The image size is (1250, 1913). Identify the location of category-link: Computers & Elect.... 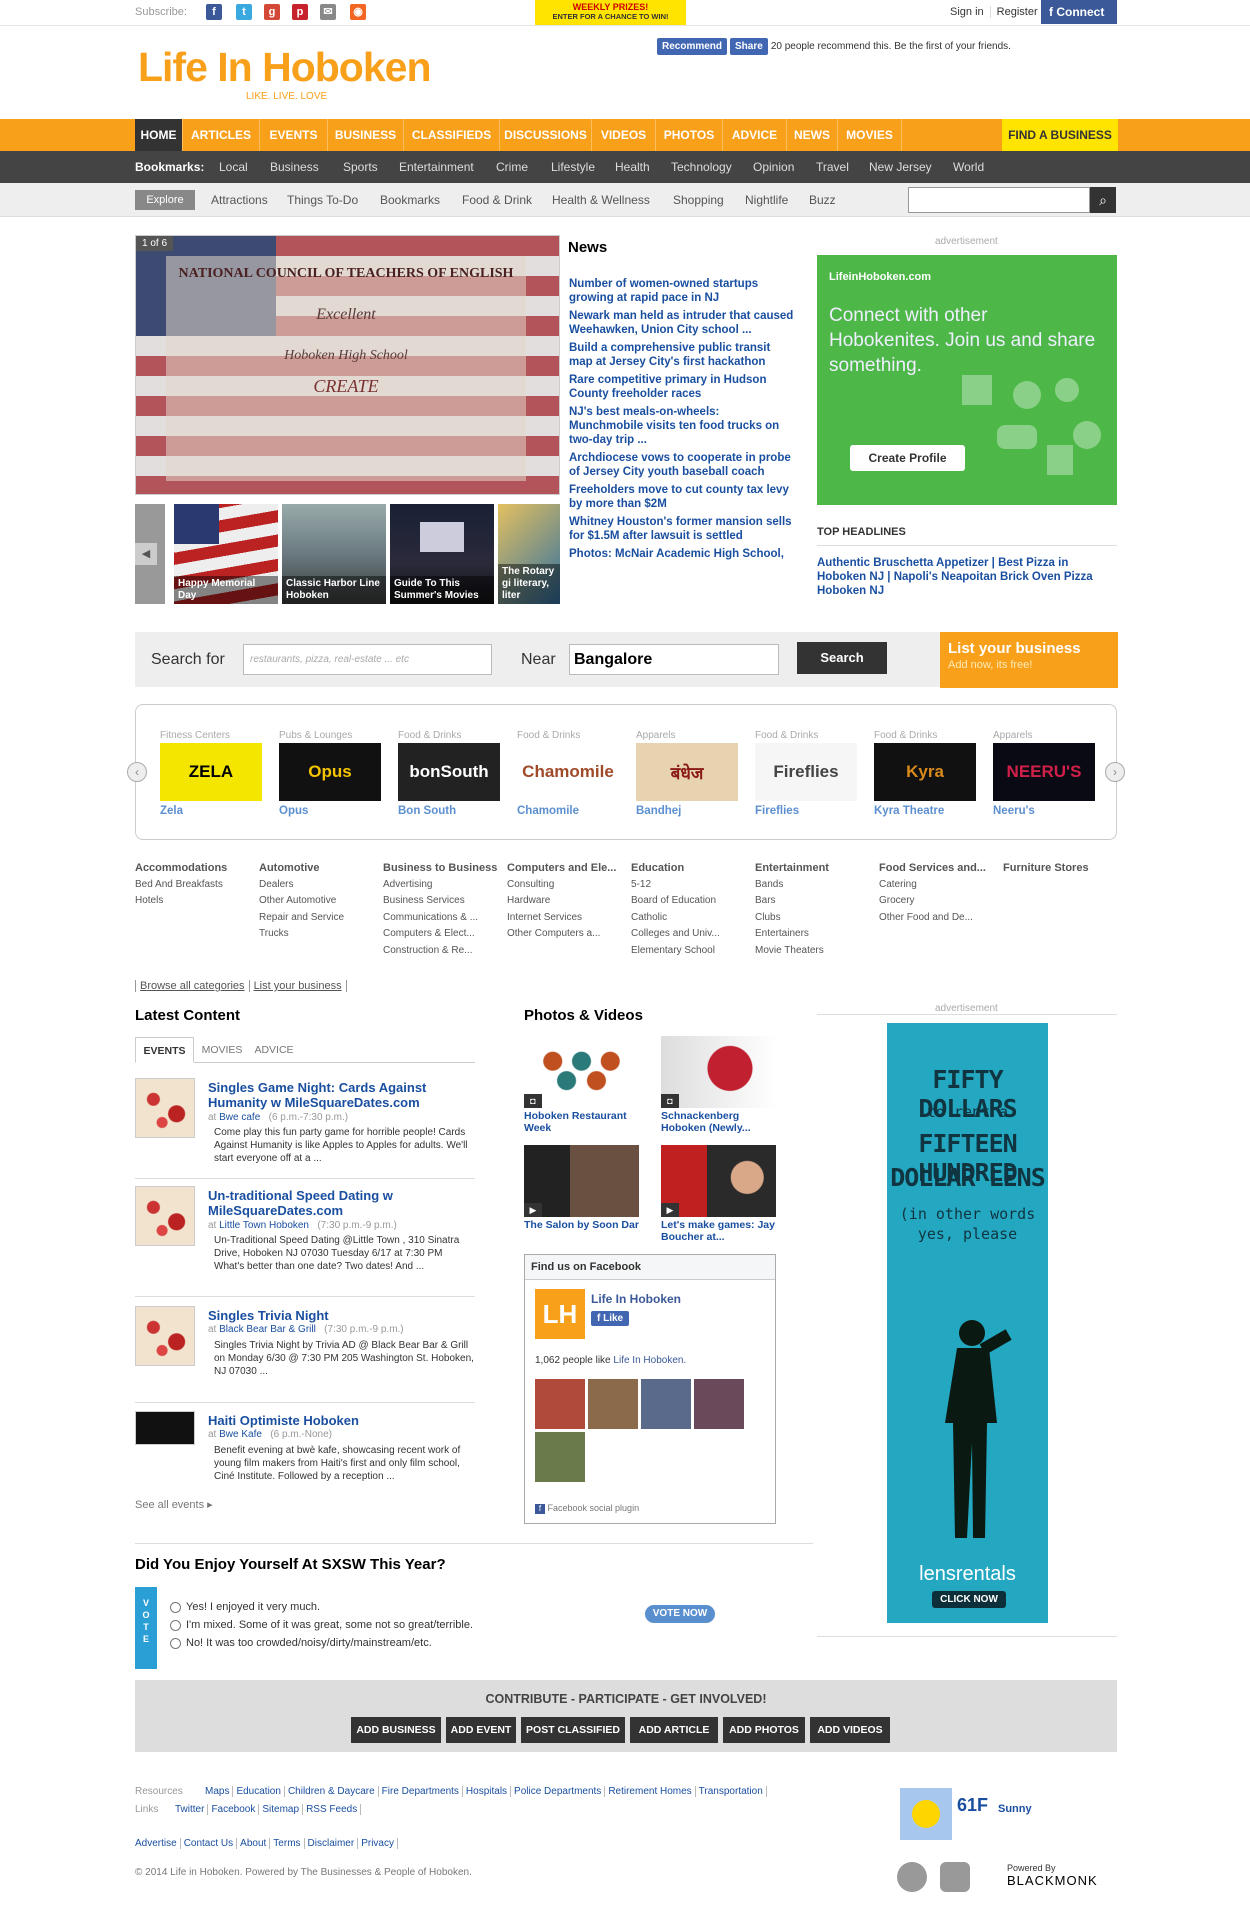
(440, 934).